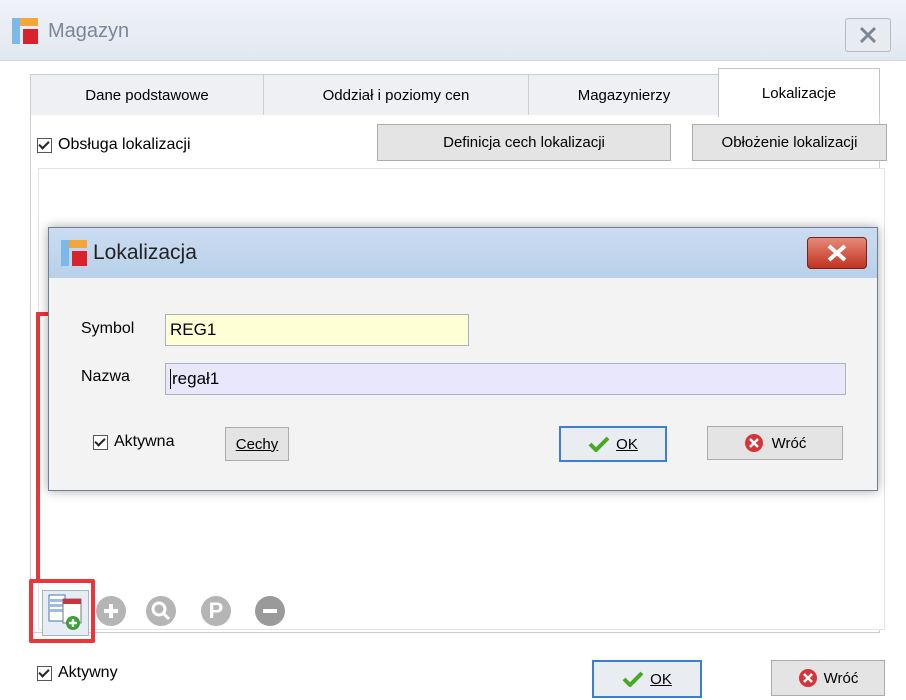  What do you see at coordinates (145, 252) in the screenshot?
I see `dialog-title: Lokalizacja` at bounding box center [145, 252].